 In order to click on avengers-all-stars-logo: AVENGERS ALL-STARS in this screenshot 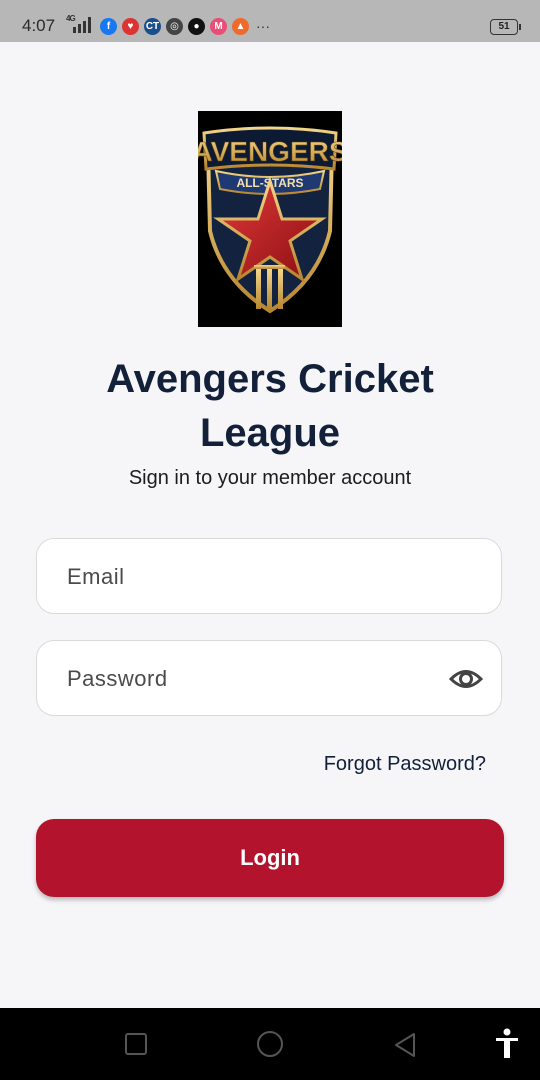, I will do `click(270, 220)`.